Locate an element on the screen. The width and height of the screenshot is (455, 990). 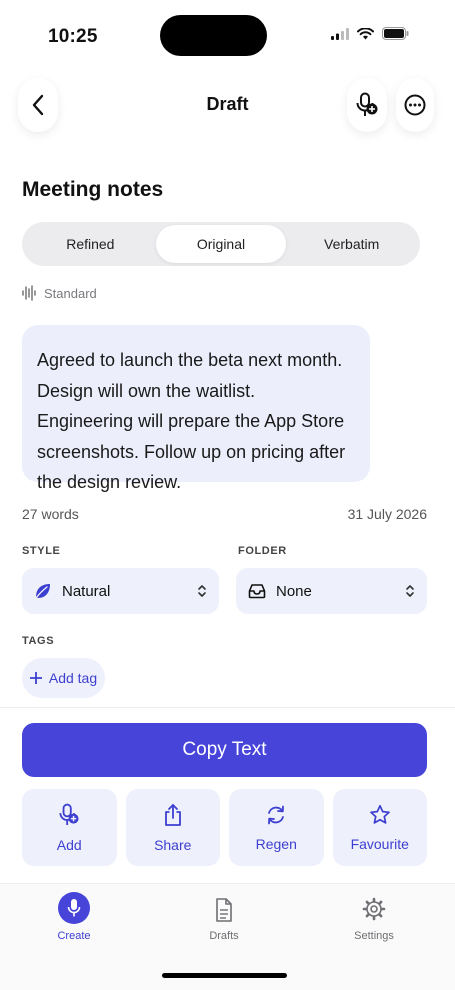
create-tab-badge is located at coordinates (74, 908).